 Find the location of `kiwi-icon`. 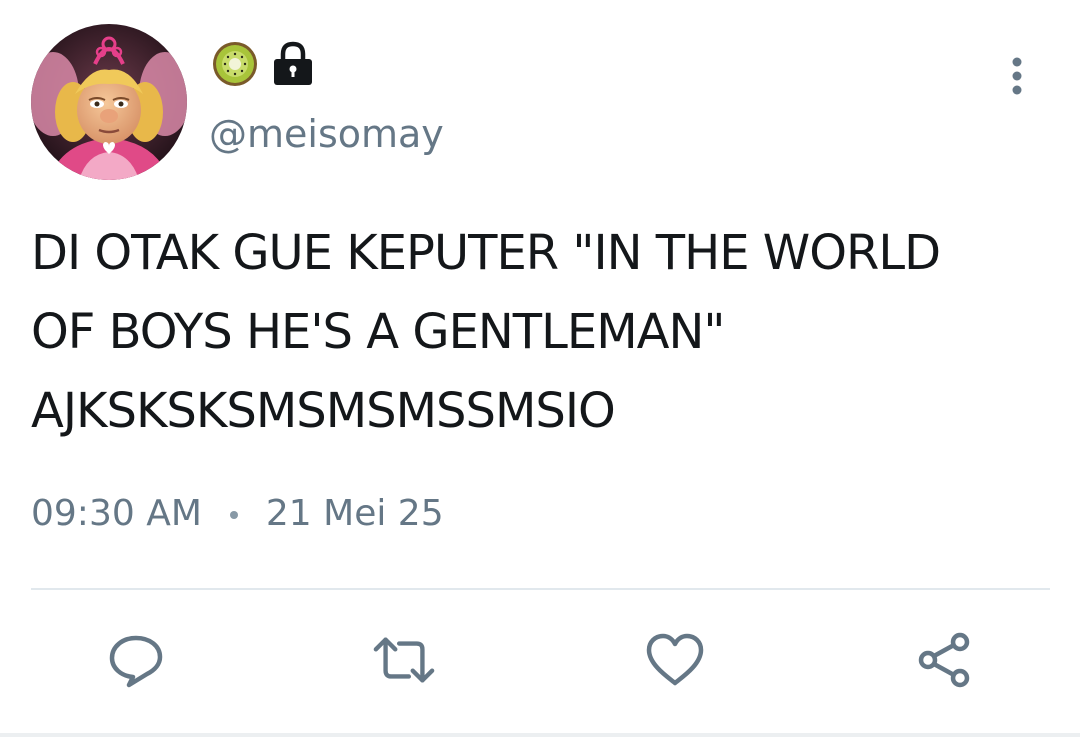

kiwi-icon is located at coordinates (235, 66).